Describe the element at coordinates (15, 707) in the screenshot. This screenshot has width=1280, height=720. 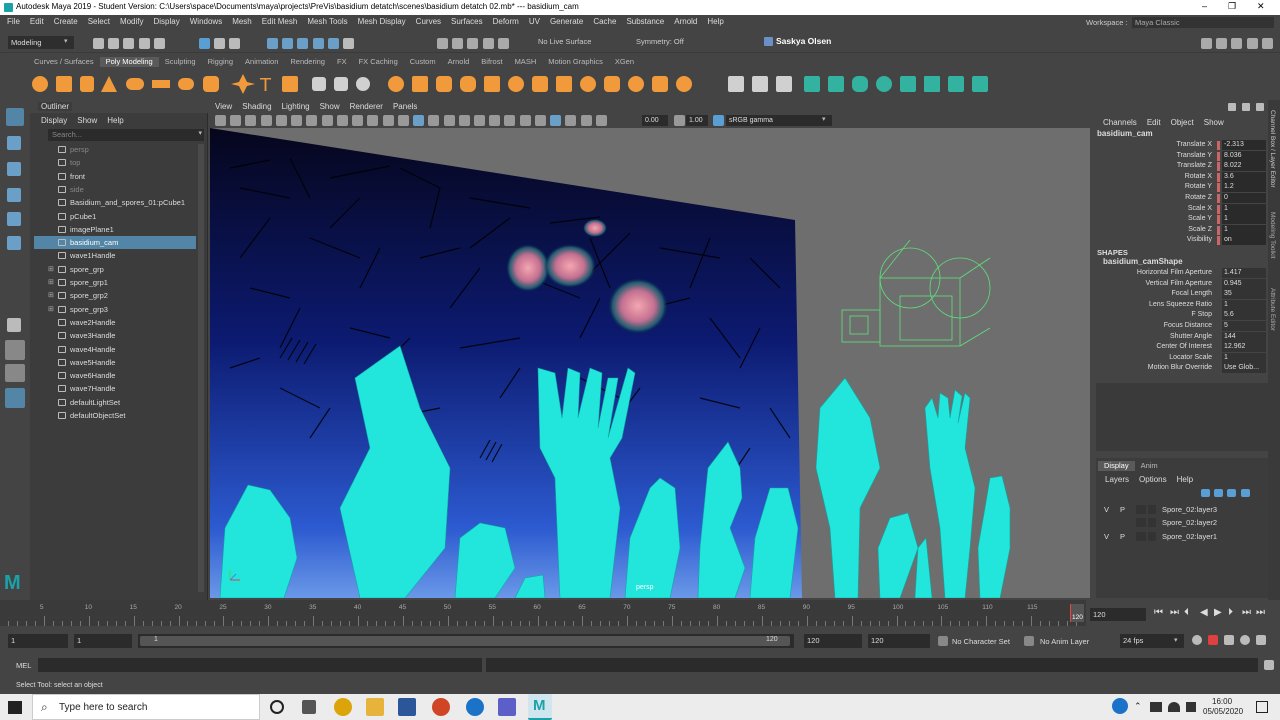
I see `windows-start-icon` at that location.